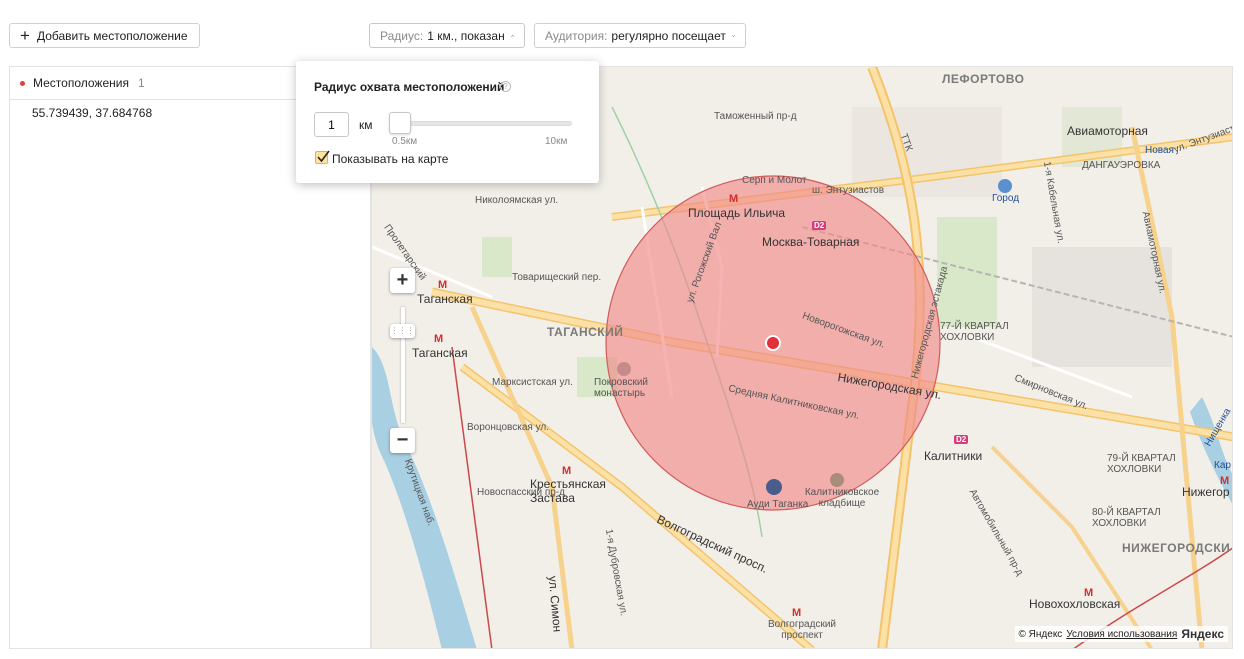 This screenshot has width=1244, height=659. I want to click on zoom-slider-handle: ⋮⋮⋮, so click(402, 331).